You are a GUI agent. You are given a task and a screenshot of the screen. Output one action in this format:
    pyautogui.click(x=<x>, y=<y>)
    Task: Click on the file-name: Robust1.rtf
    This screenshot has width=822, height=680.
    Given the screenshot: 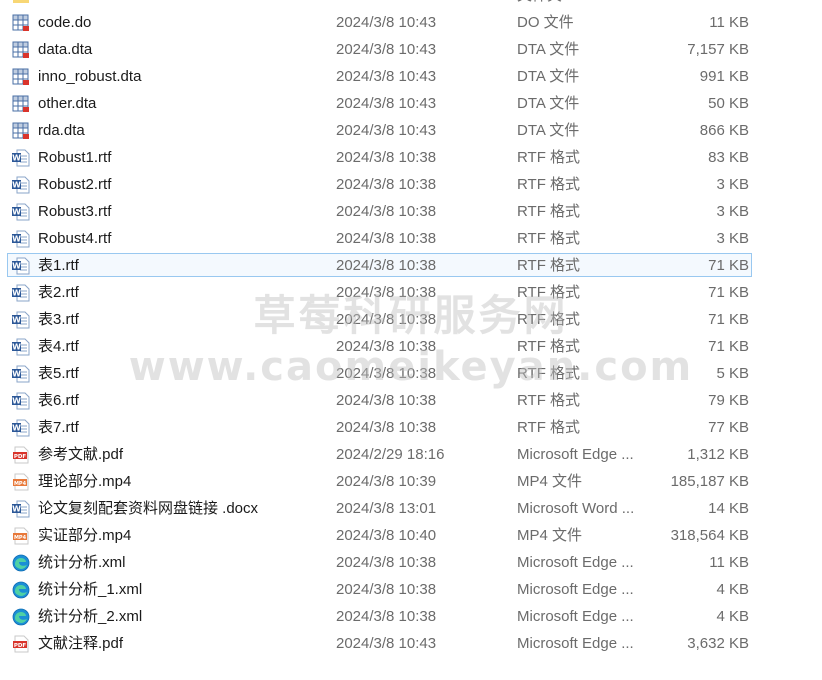 What is the action you would take?
    pyautogui.click(x=75, y=157)
    